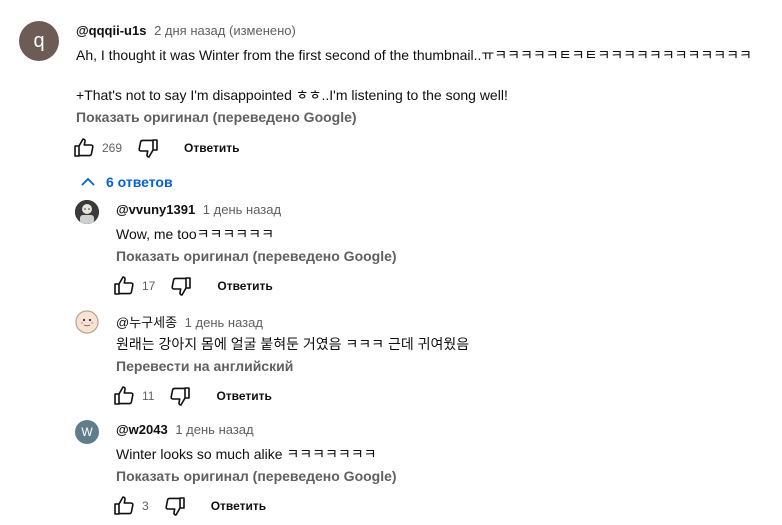 This screenshot has width=782, height=525. I want to click on avatar-letter: q, so click(39, 40).